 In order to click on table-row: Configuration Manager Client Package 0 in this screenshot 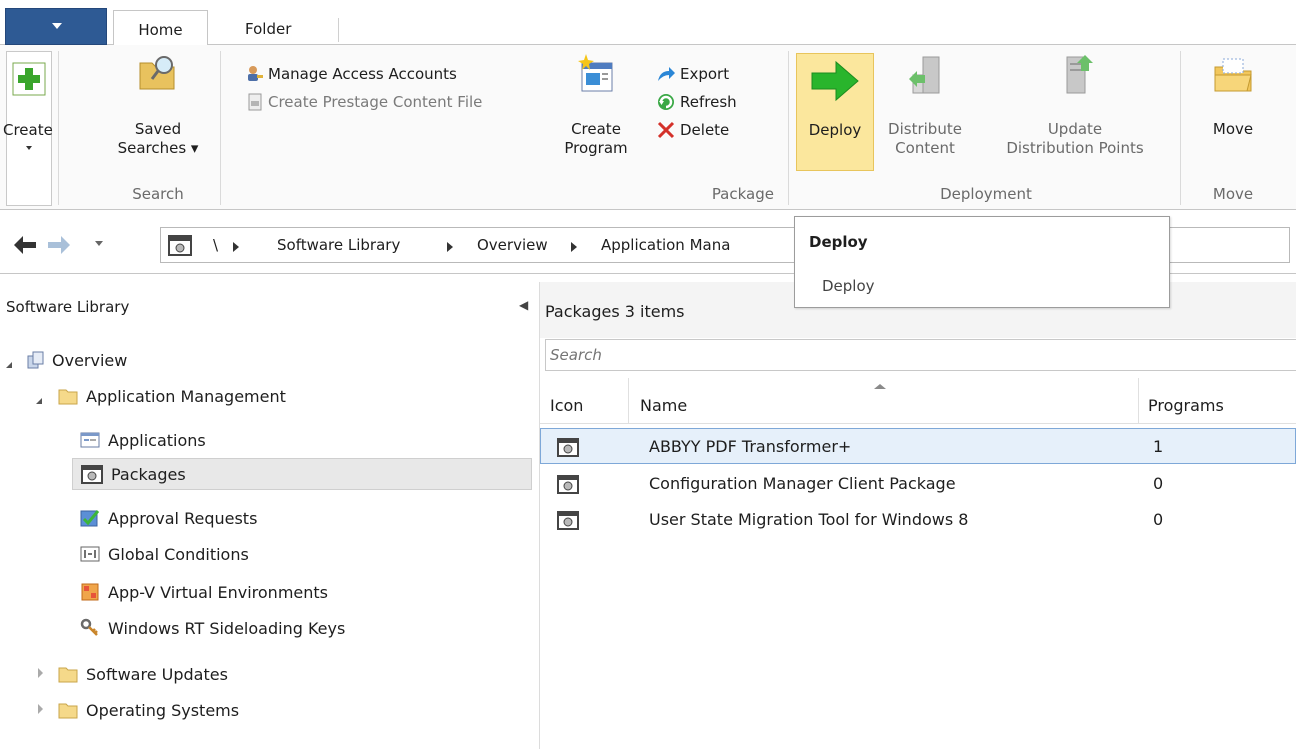, I will do `click(918, 484)`.